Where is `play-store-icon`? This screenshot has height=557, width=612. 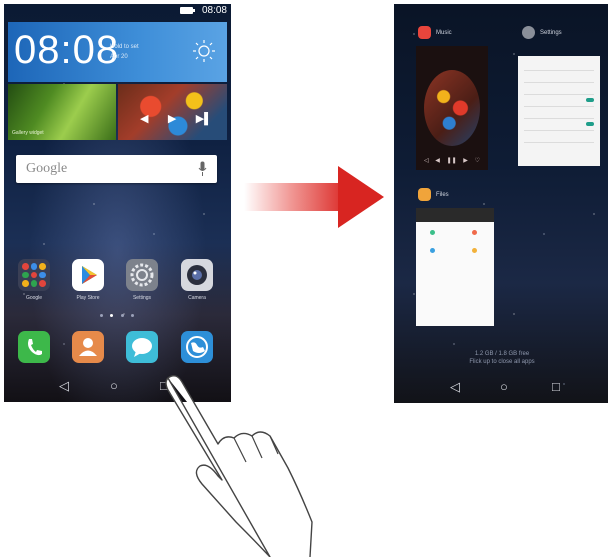 play-store-icon is located at coordinates (89, 275).